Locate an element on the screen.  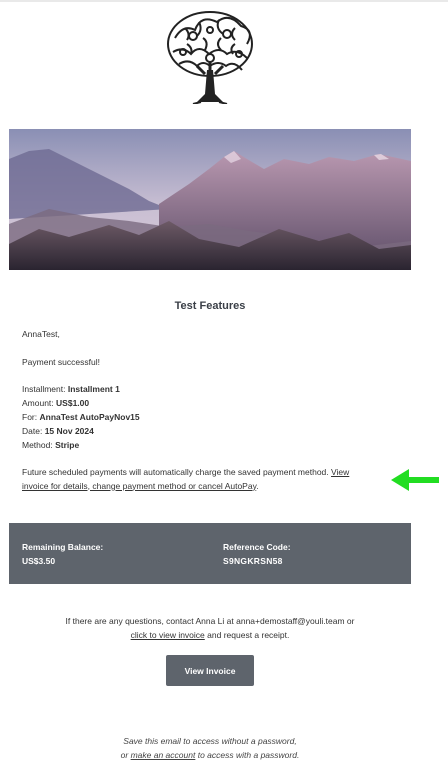
for-row: For: AnnaTest AutoPayNov15 is located at coordinates (81, 417).